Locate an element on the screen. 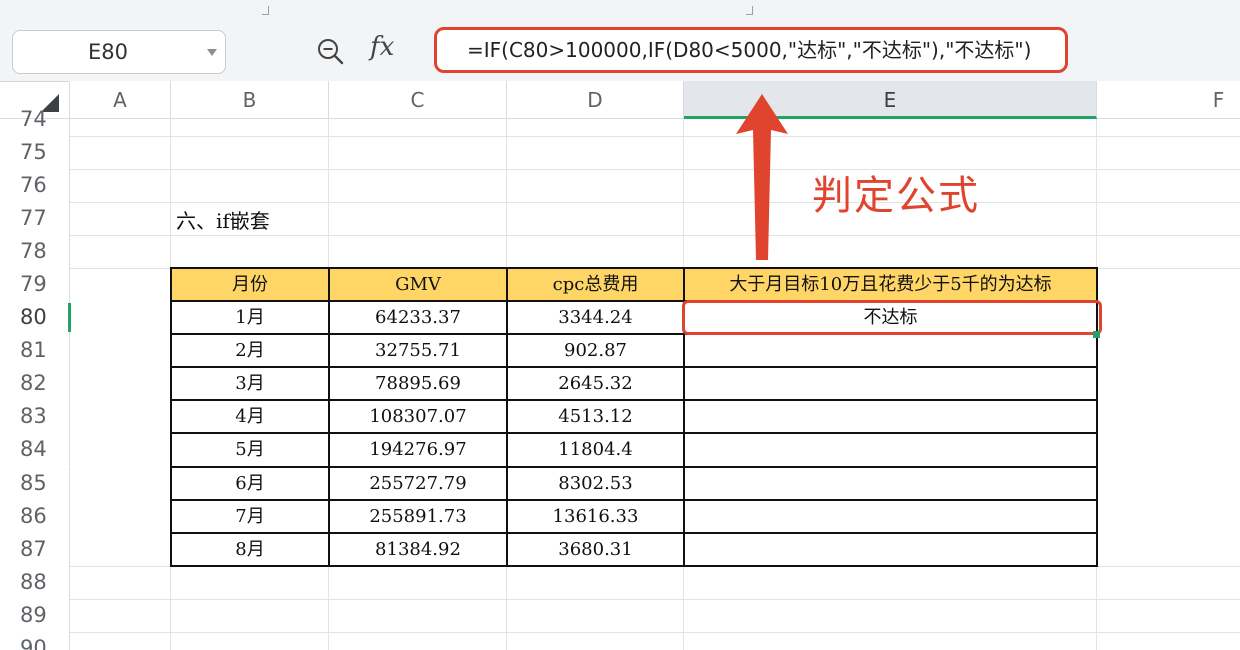 This screenshot has width=1240, height=650. table-cell: 194276.97 is located at coordinates (418, 450).